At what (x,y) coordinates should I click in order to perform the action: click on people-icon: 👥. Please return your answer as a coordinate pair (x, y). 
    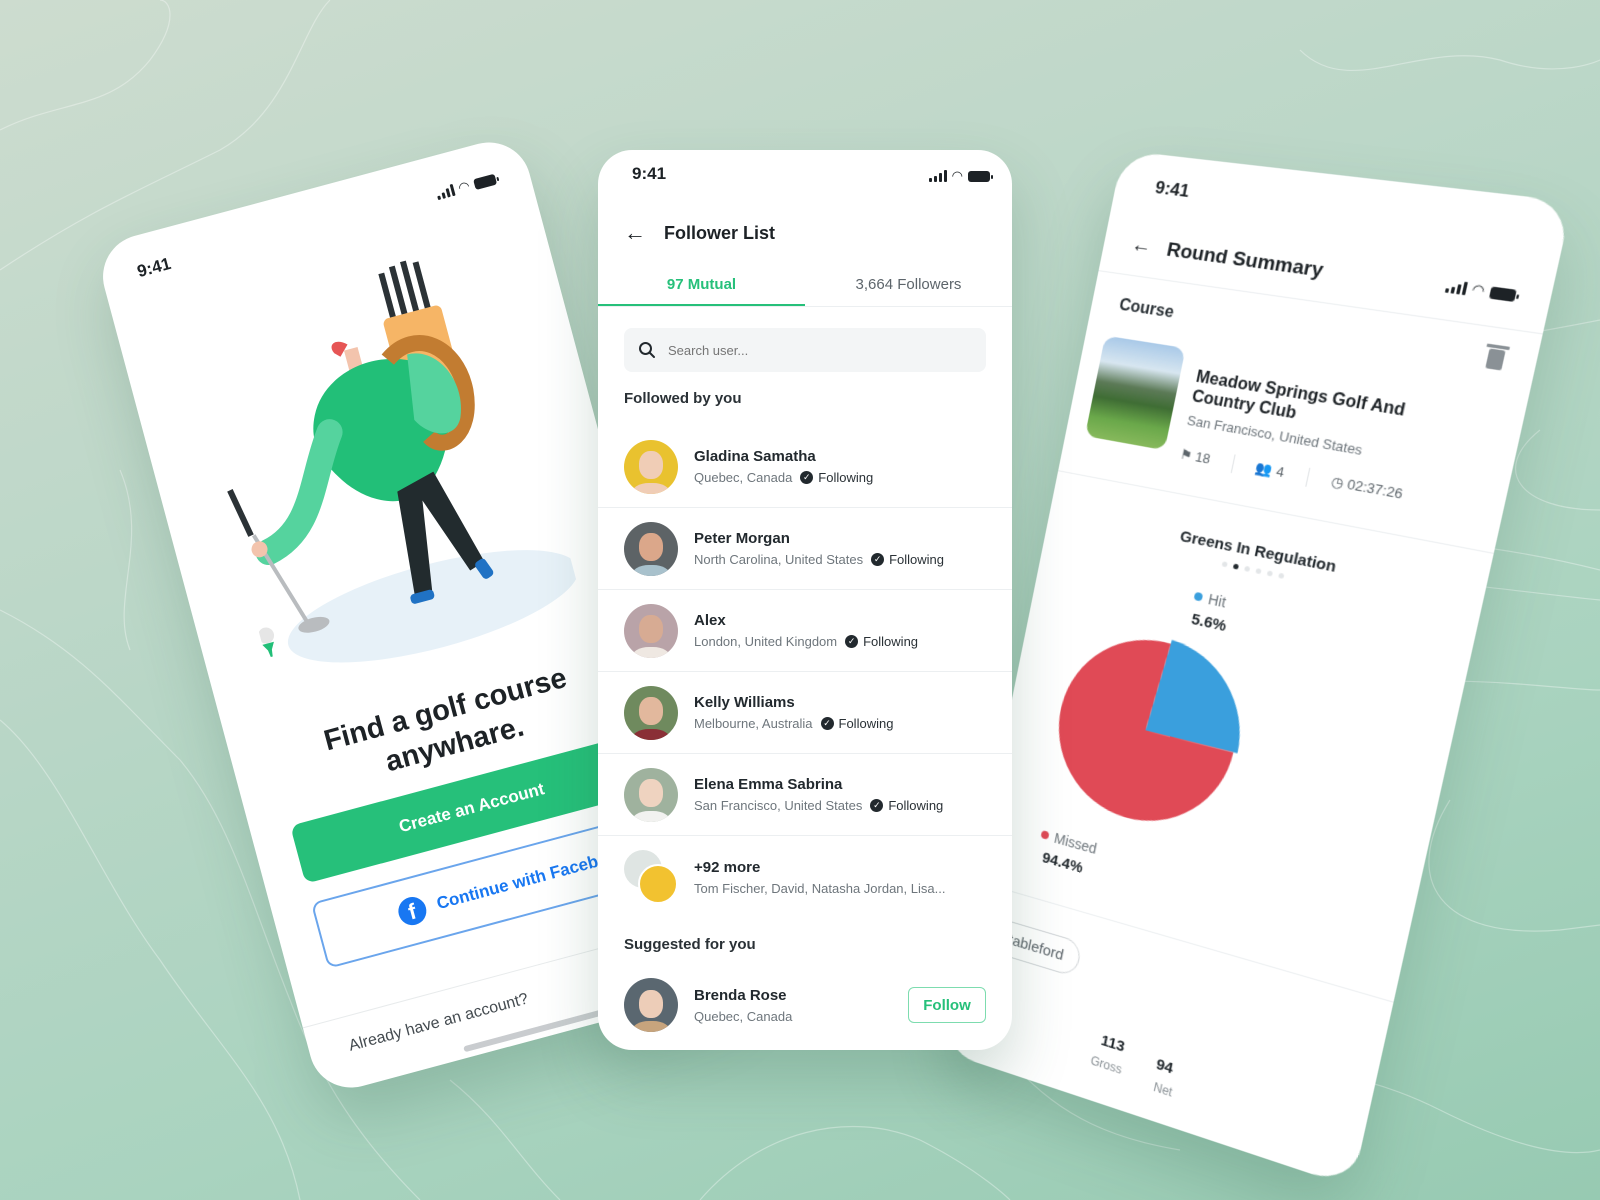
    Looking at the image, I should click on (1264, 469).